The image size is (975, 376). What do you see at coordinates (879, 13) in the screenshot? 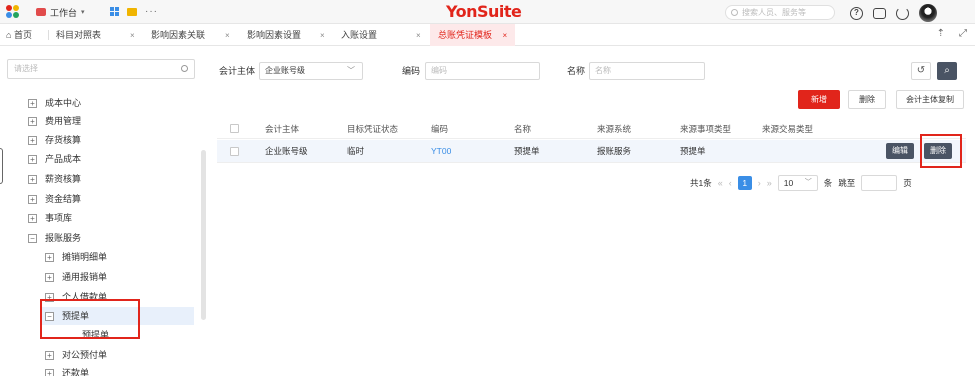
I see `message-icon` at bounding box center [879, 13].